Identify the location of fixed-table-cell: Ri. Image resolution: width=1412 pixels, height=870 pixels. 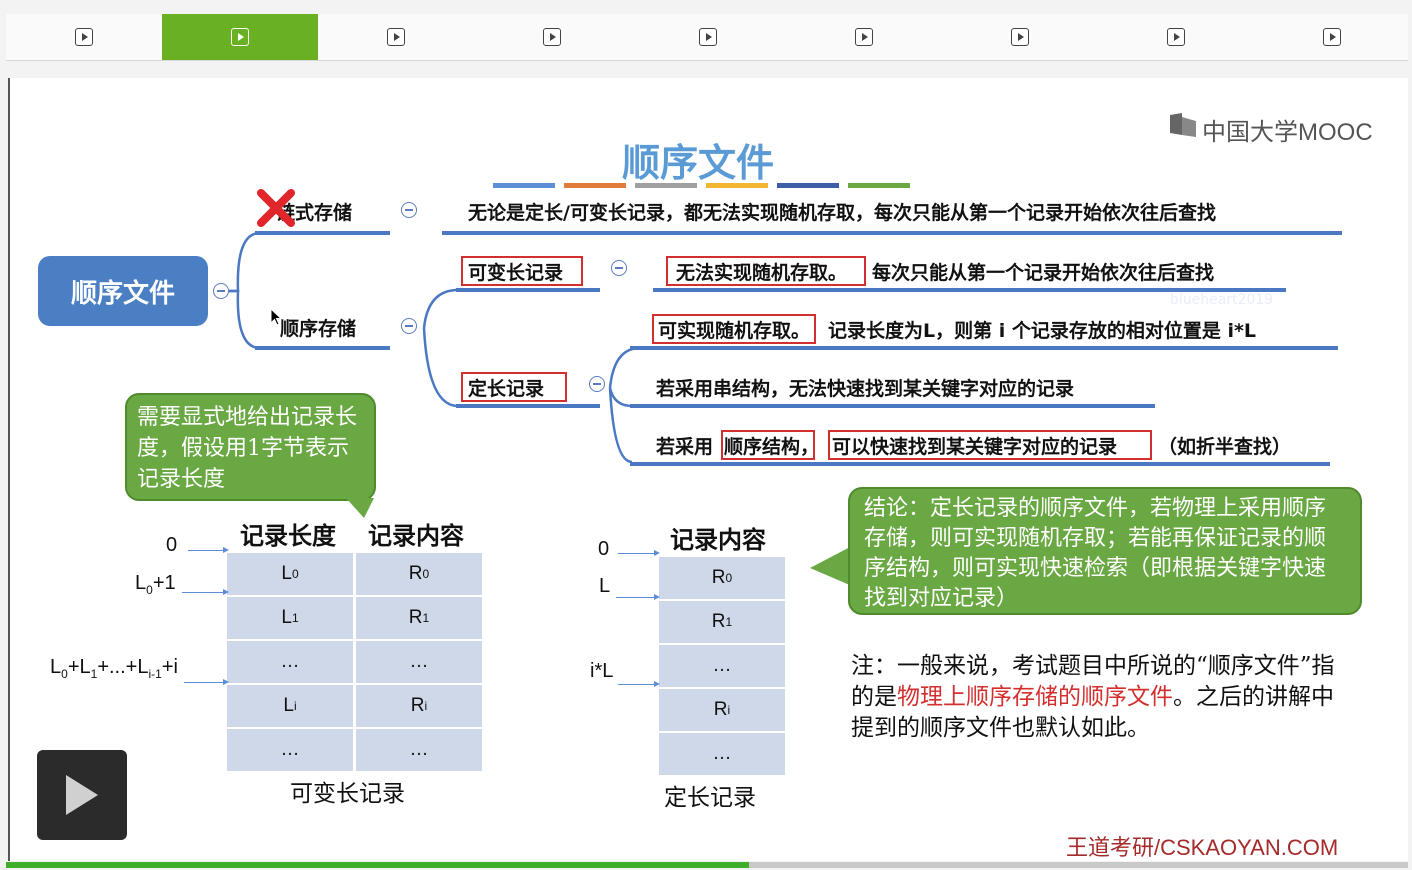
(722, 710).